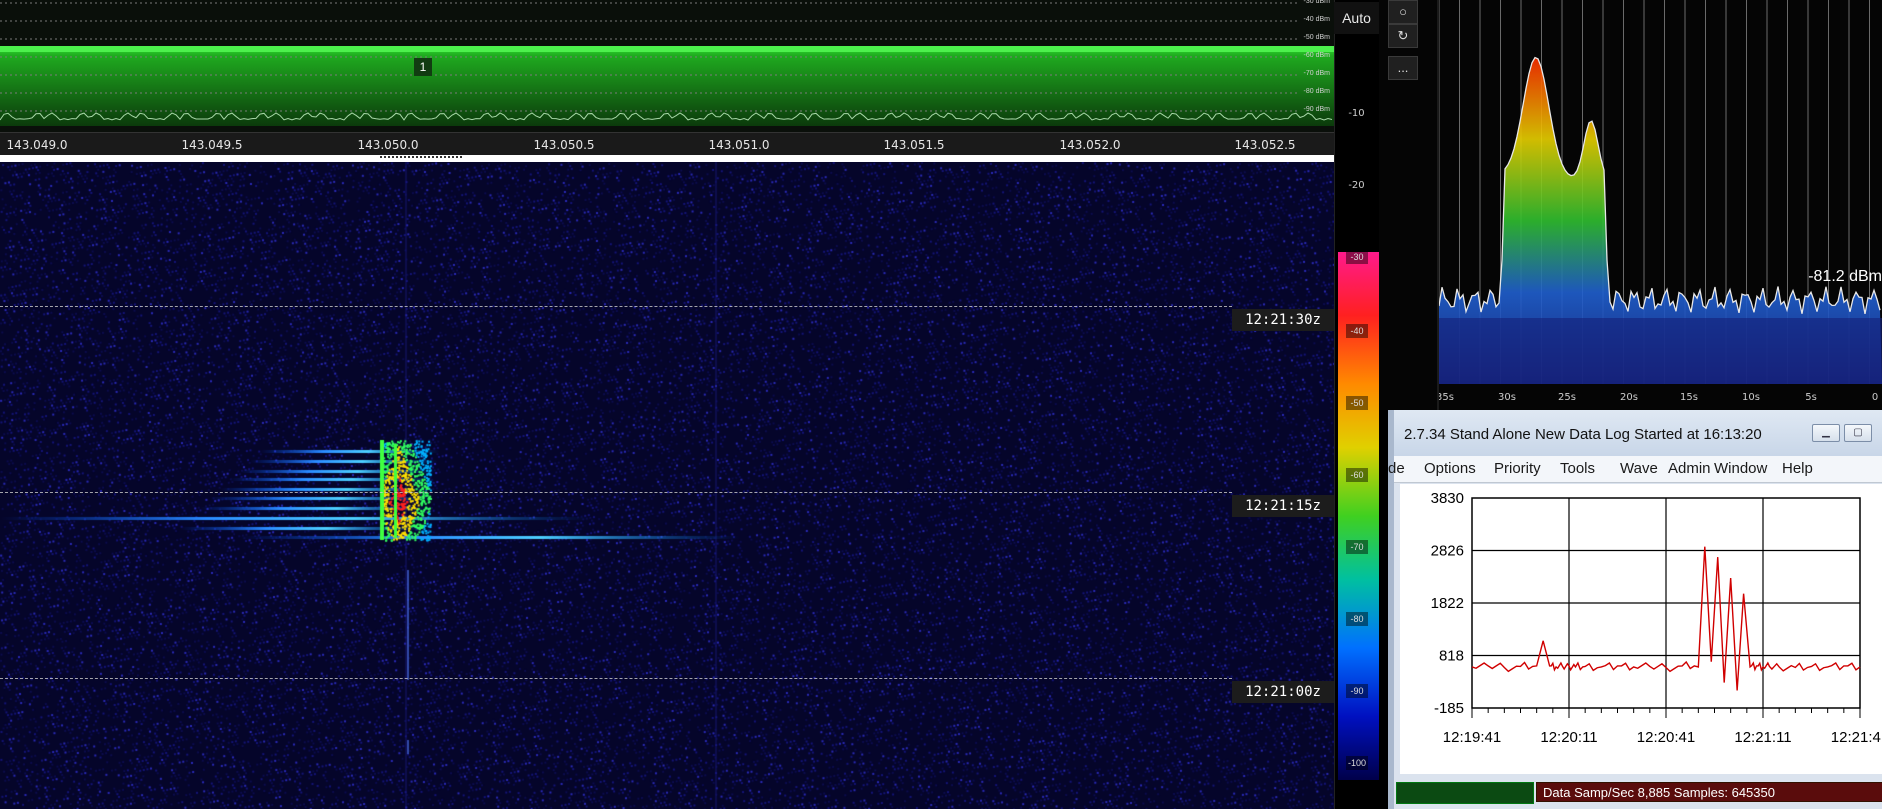  What do you see at coordinates (1797, 468) in the screenshot?
I see `menu-item-help: Help` at bounding box center [1797, 468].